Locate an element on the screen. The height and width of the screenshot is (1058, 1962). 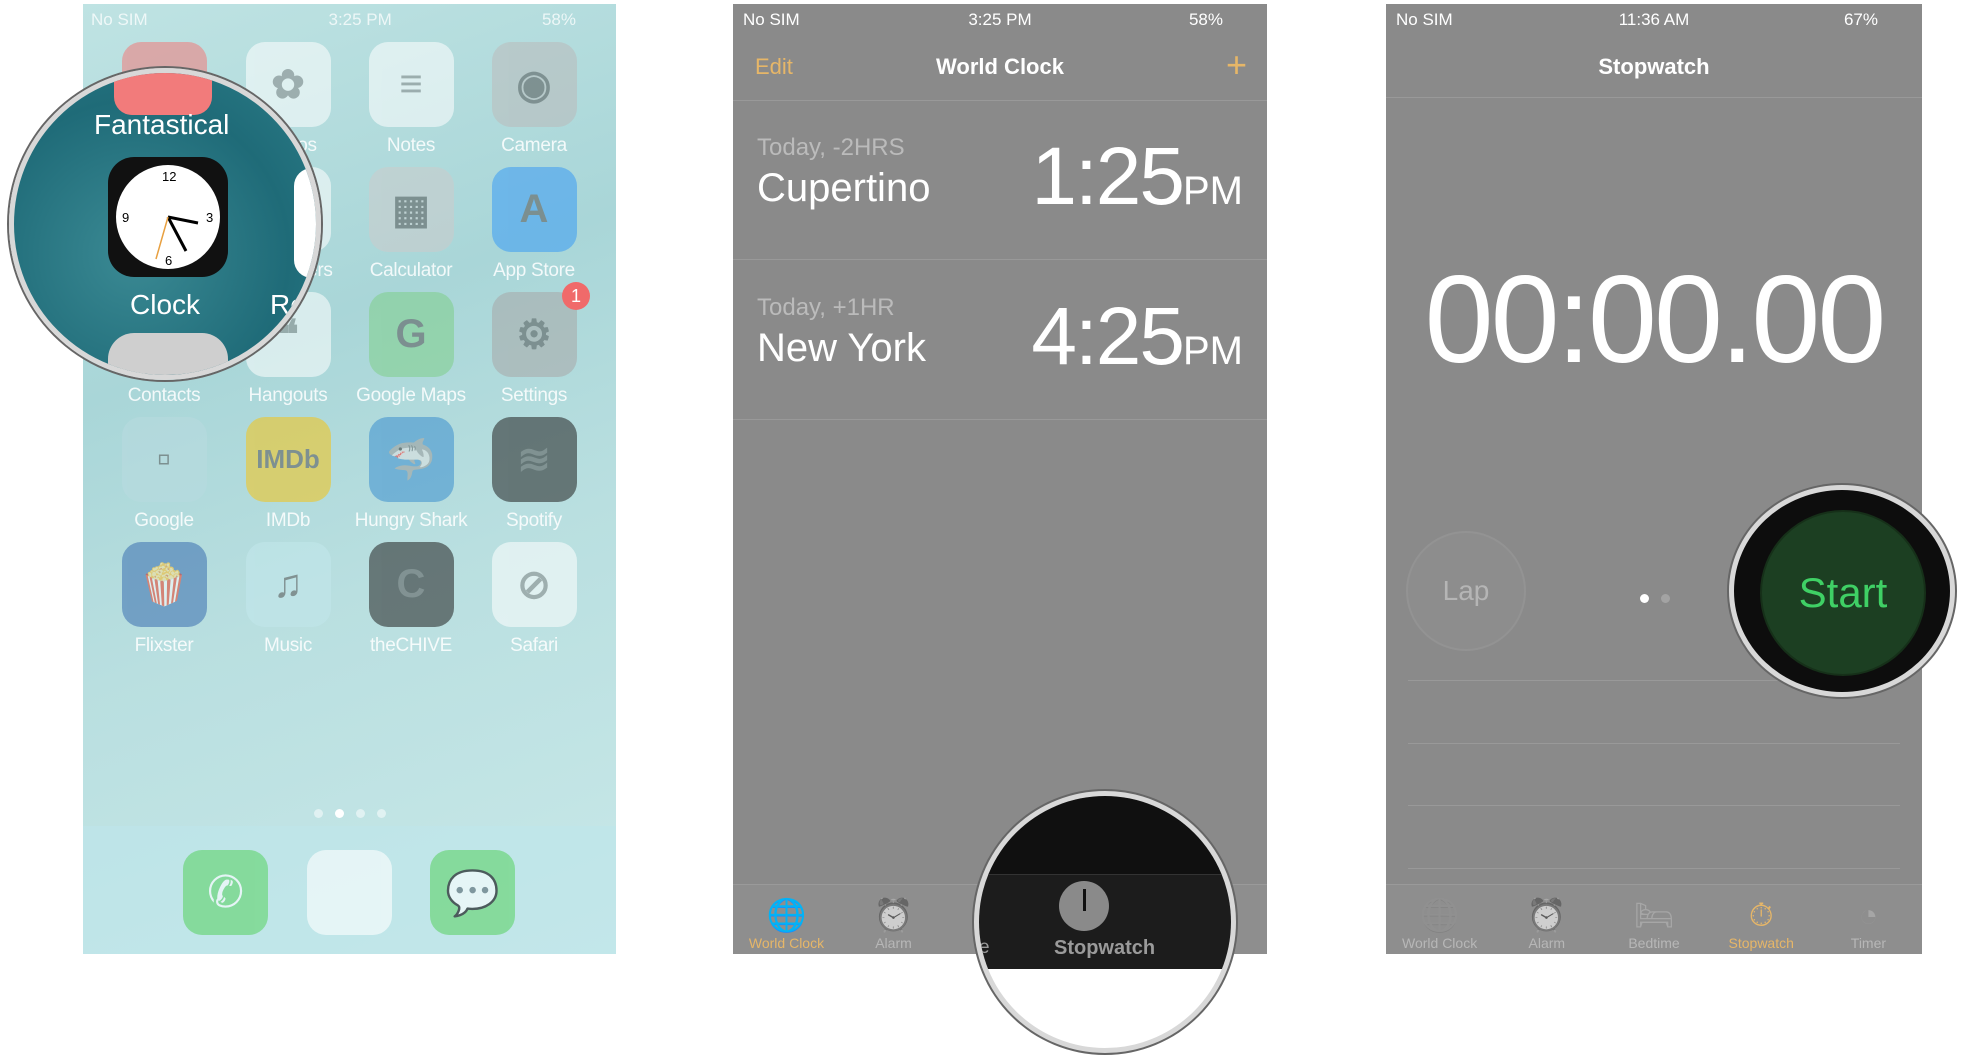
nav-bar: Edit World Clock + is located at coordinates (1000, 69).